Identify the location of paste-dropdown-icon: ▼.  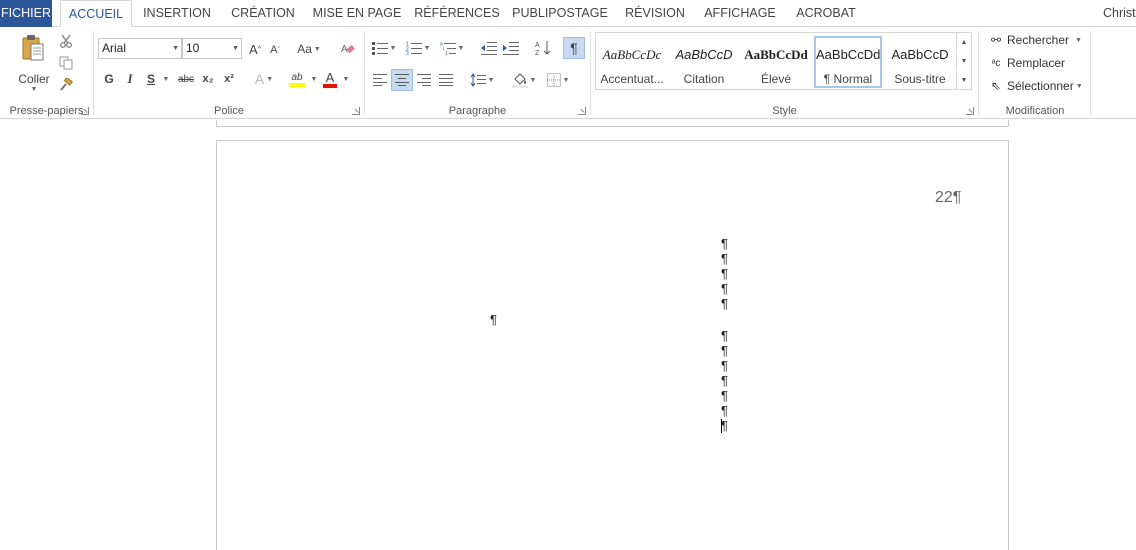
(34, 89).